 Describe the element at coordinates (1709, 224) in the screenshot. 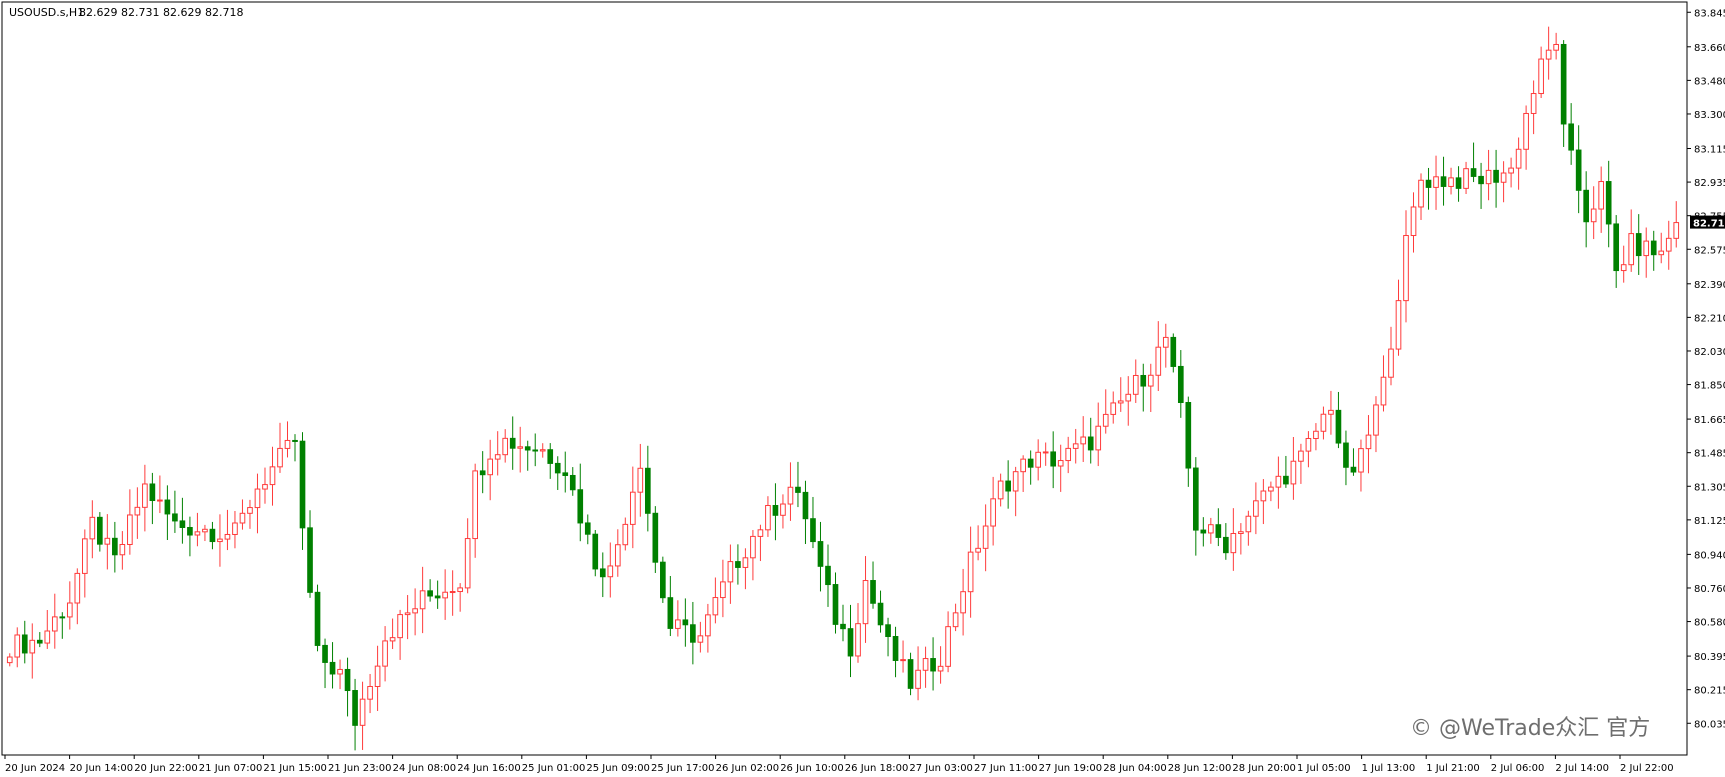

I see `current-price-label: 82.718` at that location.